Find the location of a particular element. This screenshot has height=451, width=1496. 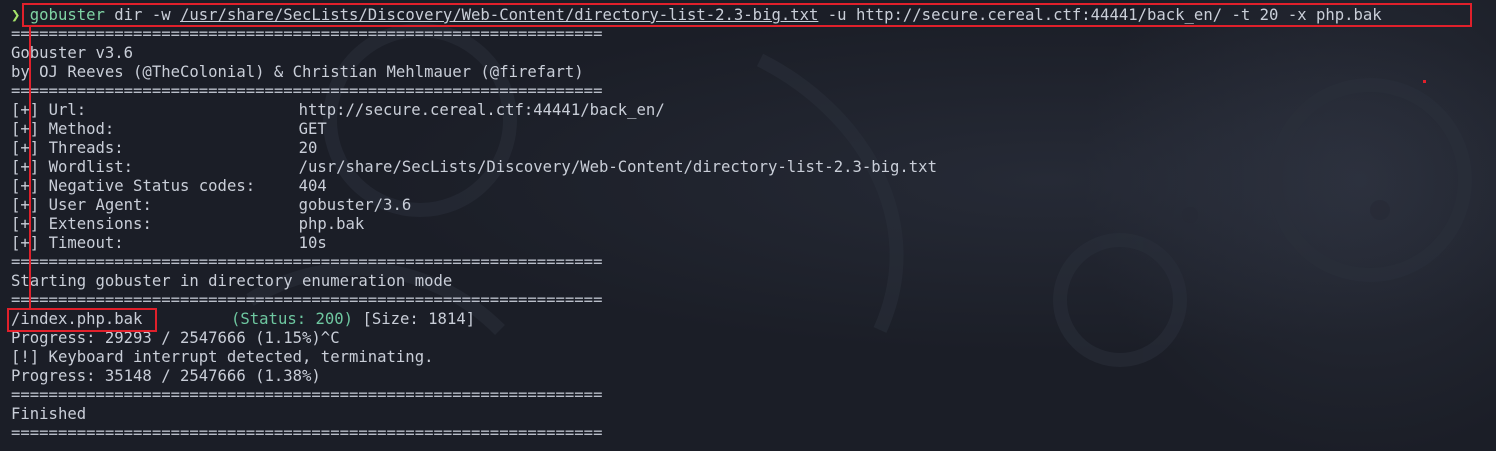

finished-line: Finished is located at coordinates (49, 414).